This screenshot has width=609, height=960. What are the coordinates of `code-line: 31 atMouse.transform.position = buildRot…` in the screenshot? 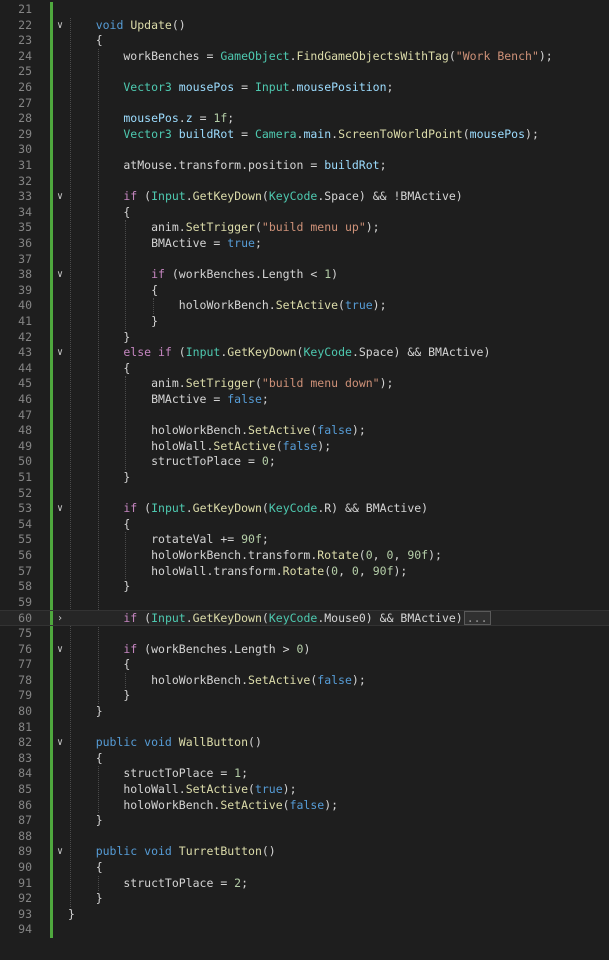 It's located at (304, 166).